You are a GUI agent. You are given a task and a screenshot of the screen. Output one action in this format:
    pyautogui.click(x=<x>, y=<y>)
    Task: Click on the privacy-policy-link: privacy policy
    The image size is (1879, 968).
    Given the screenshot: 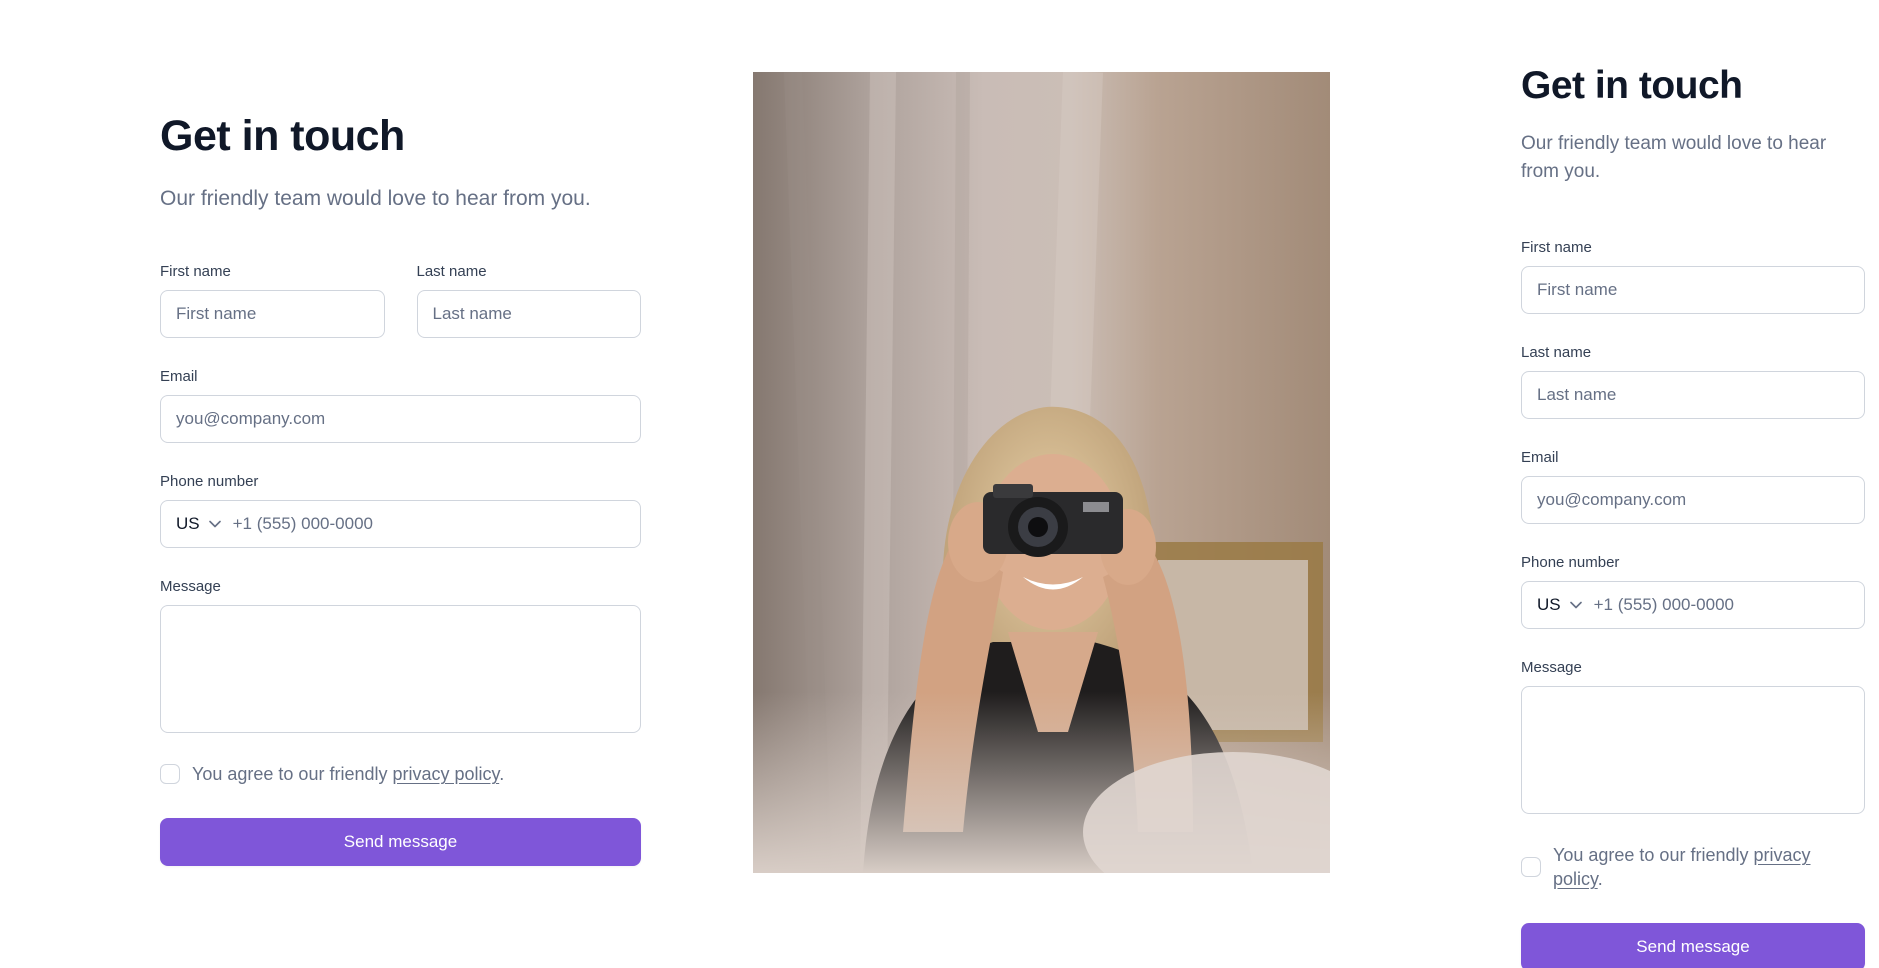 What is the action you would take?
    pyautogui.click(x=445, y=774)
    